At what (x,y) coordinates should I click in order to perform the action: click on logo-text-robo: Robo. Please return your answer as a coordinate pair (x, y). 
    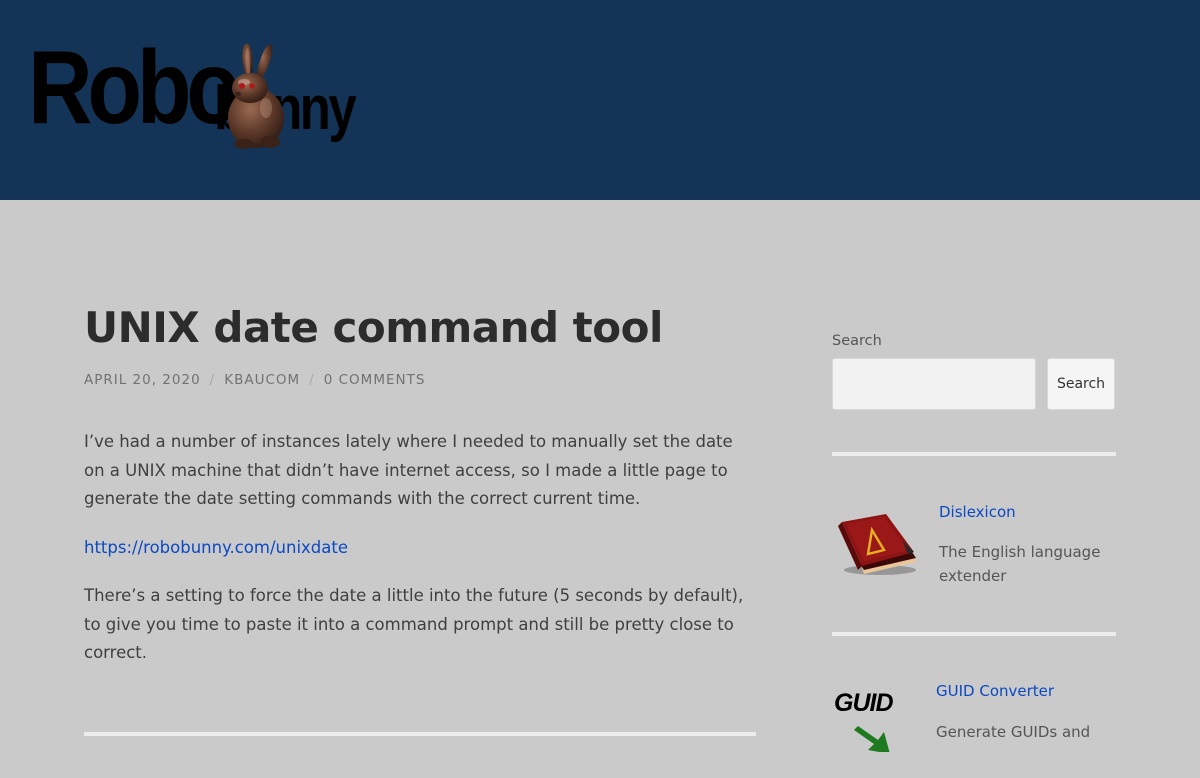
    Looking at the image, I should click on (134, 88).